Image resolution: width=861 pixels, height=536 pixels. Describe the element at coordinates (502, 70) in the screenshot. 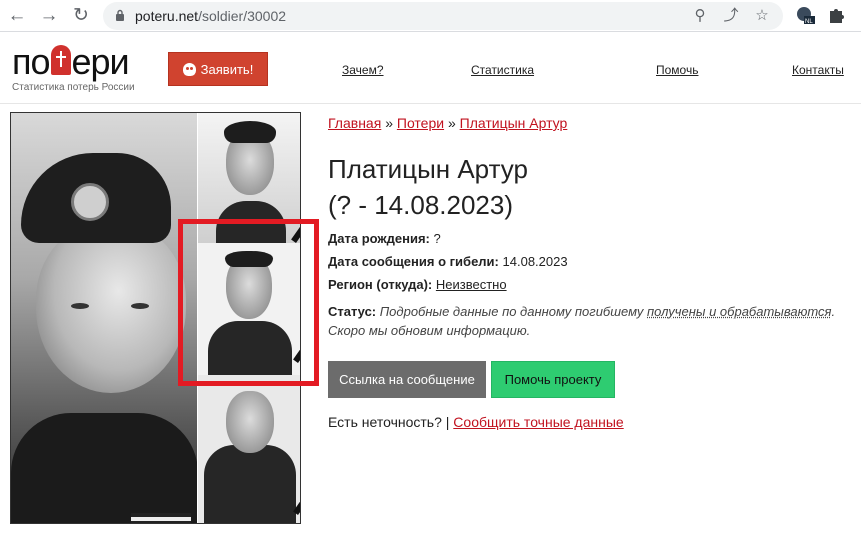

I see `nav-link-statistics: Статистика` at that location.